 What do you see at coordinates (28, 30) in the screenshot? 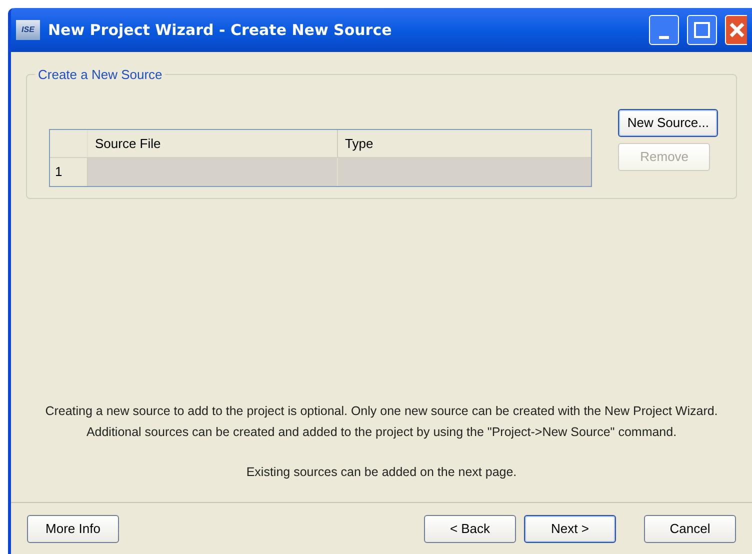
I see `app-icon: ISE` at bounding box center [28, 30].